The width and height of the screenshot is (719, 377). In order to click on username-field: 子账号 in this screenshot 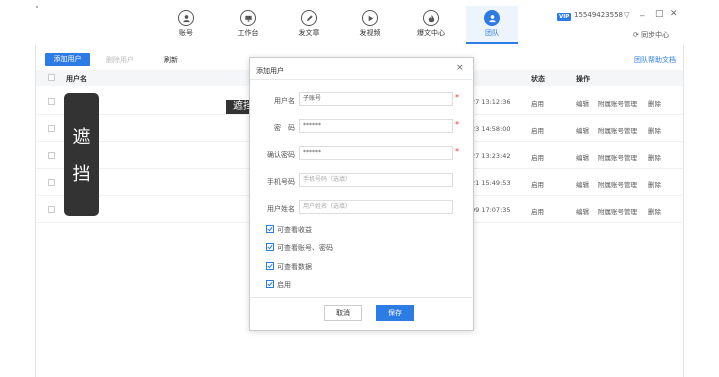, I will do `click(376, 99)`.